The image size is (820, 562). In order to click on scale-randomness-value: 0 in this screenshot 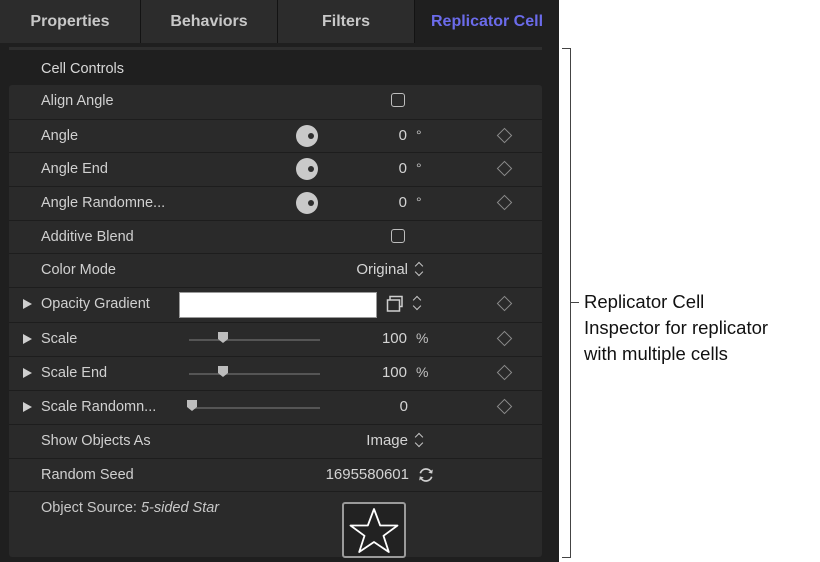, I will do `click(404, 406)`.